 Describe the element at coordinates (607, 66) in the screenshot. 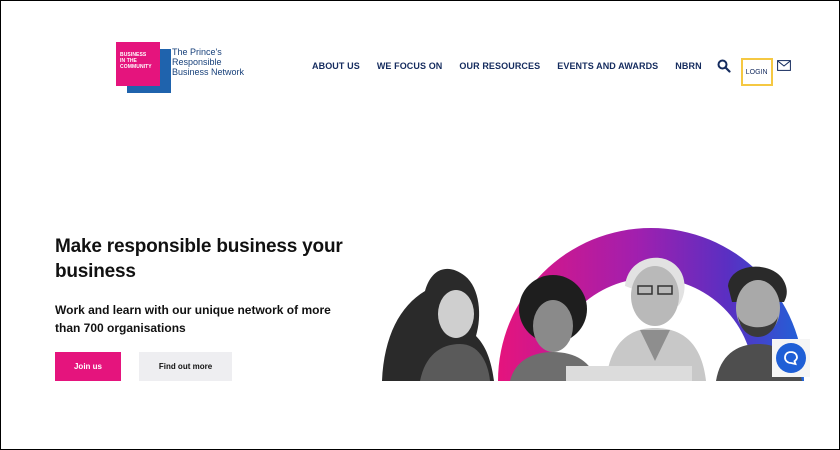

I see `nav-item-events-and-awards: EVENTS AND AWARDS` at that location.